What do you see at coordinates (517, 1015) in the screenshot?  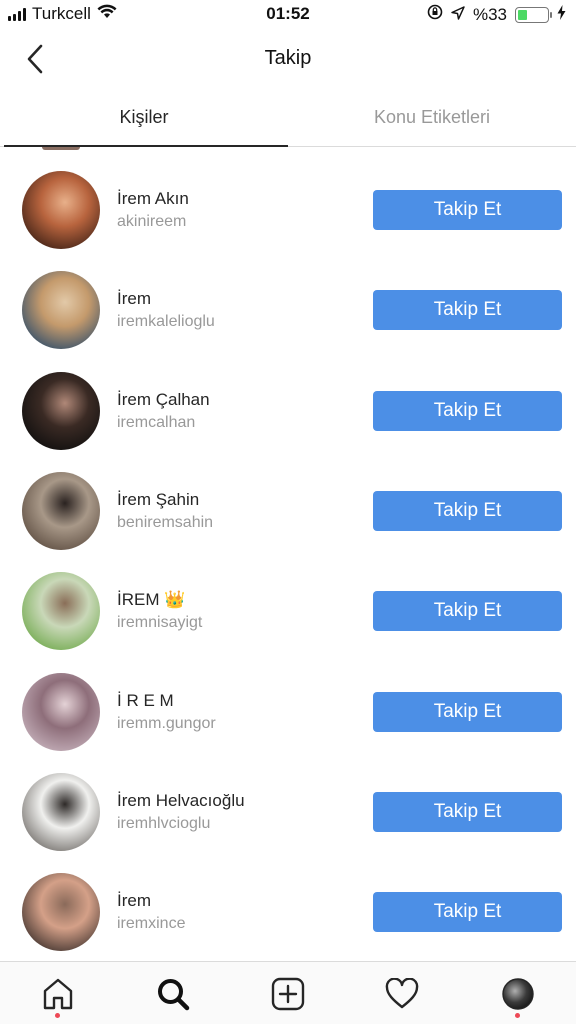 I see `profile-badge-dot` at bounding box center [517, 1015].